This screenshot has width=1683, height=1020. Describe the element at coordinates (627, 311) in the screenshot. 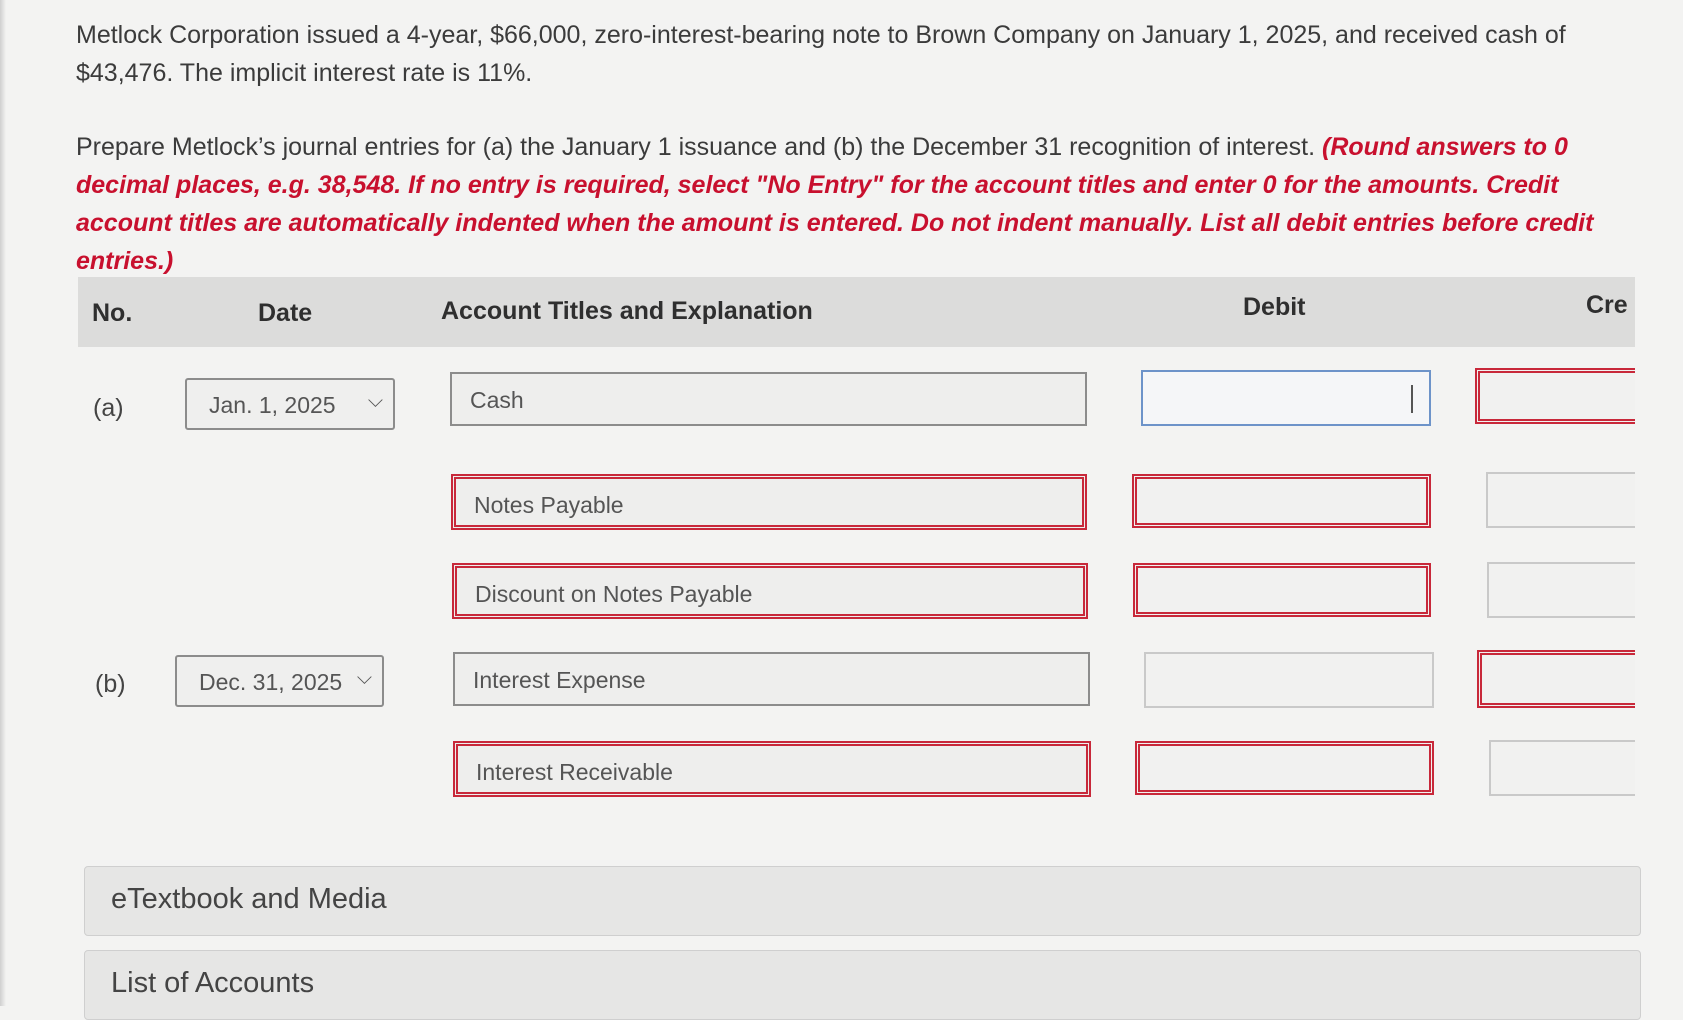

I see `header-account: Account Titles and Explanation` at that location.